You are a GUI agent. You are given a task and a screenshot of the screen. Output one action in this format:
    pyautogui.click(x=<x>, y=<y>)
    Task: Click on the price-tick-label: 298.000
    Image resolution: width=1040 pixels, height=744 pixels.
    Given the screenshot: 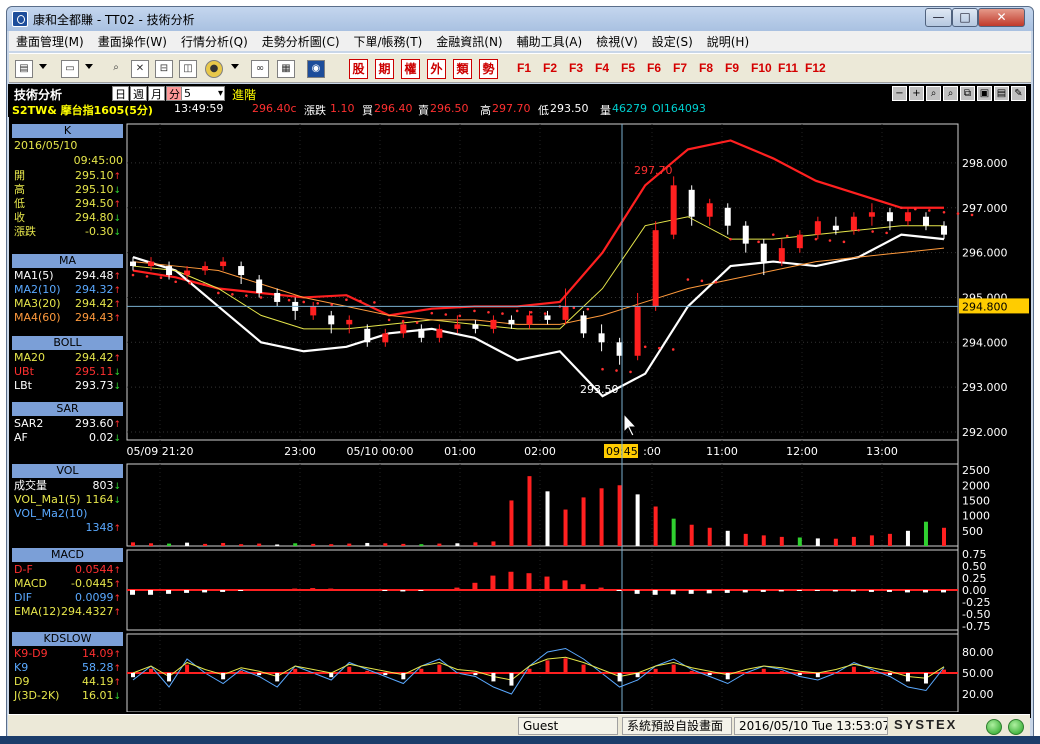 What is the action you would take?
    pyautogui.click(x=985, y=163)
    